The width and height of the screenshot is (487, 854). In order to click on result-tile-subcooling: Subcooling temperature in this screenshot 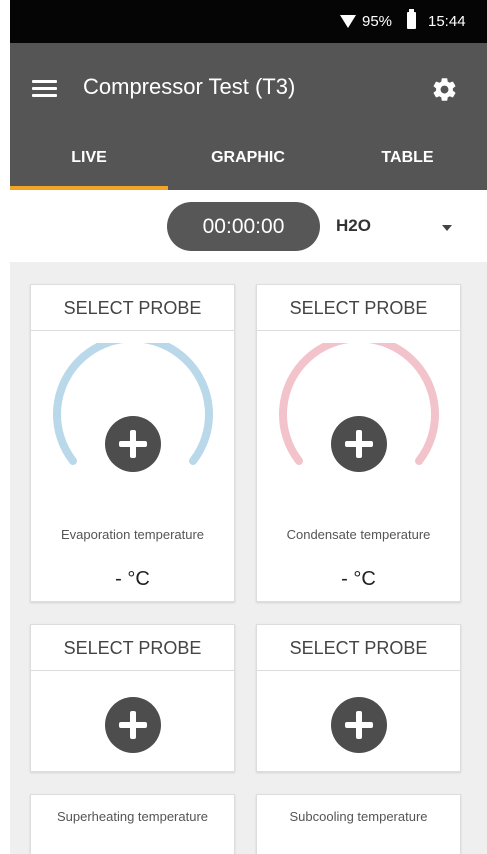, I will do `click(358, 824)`.